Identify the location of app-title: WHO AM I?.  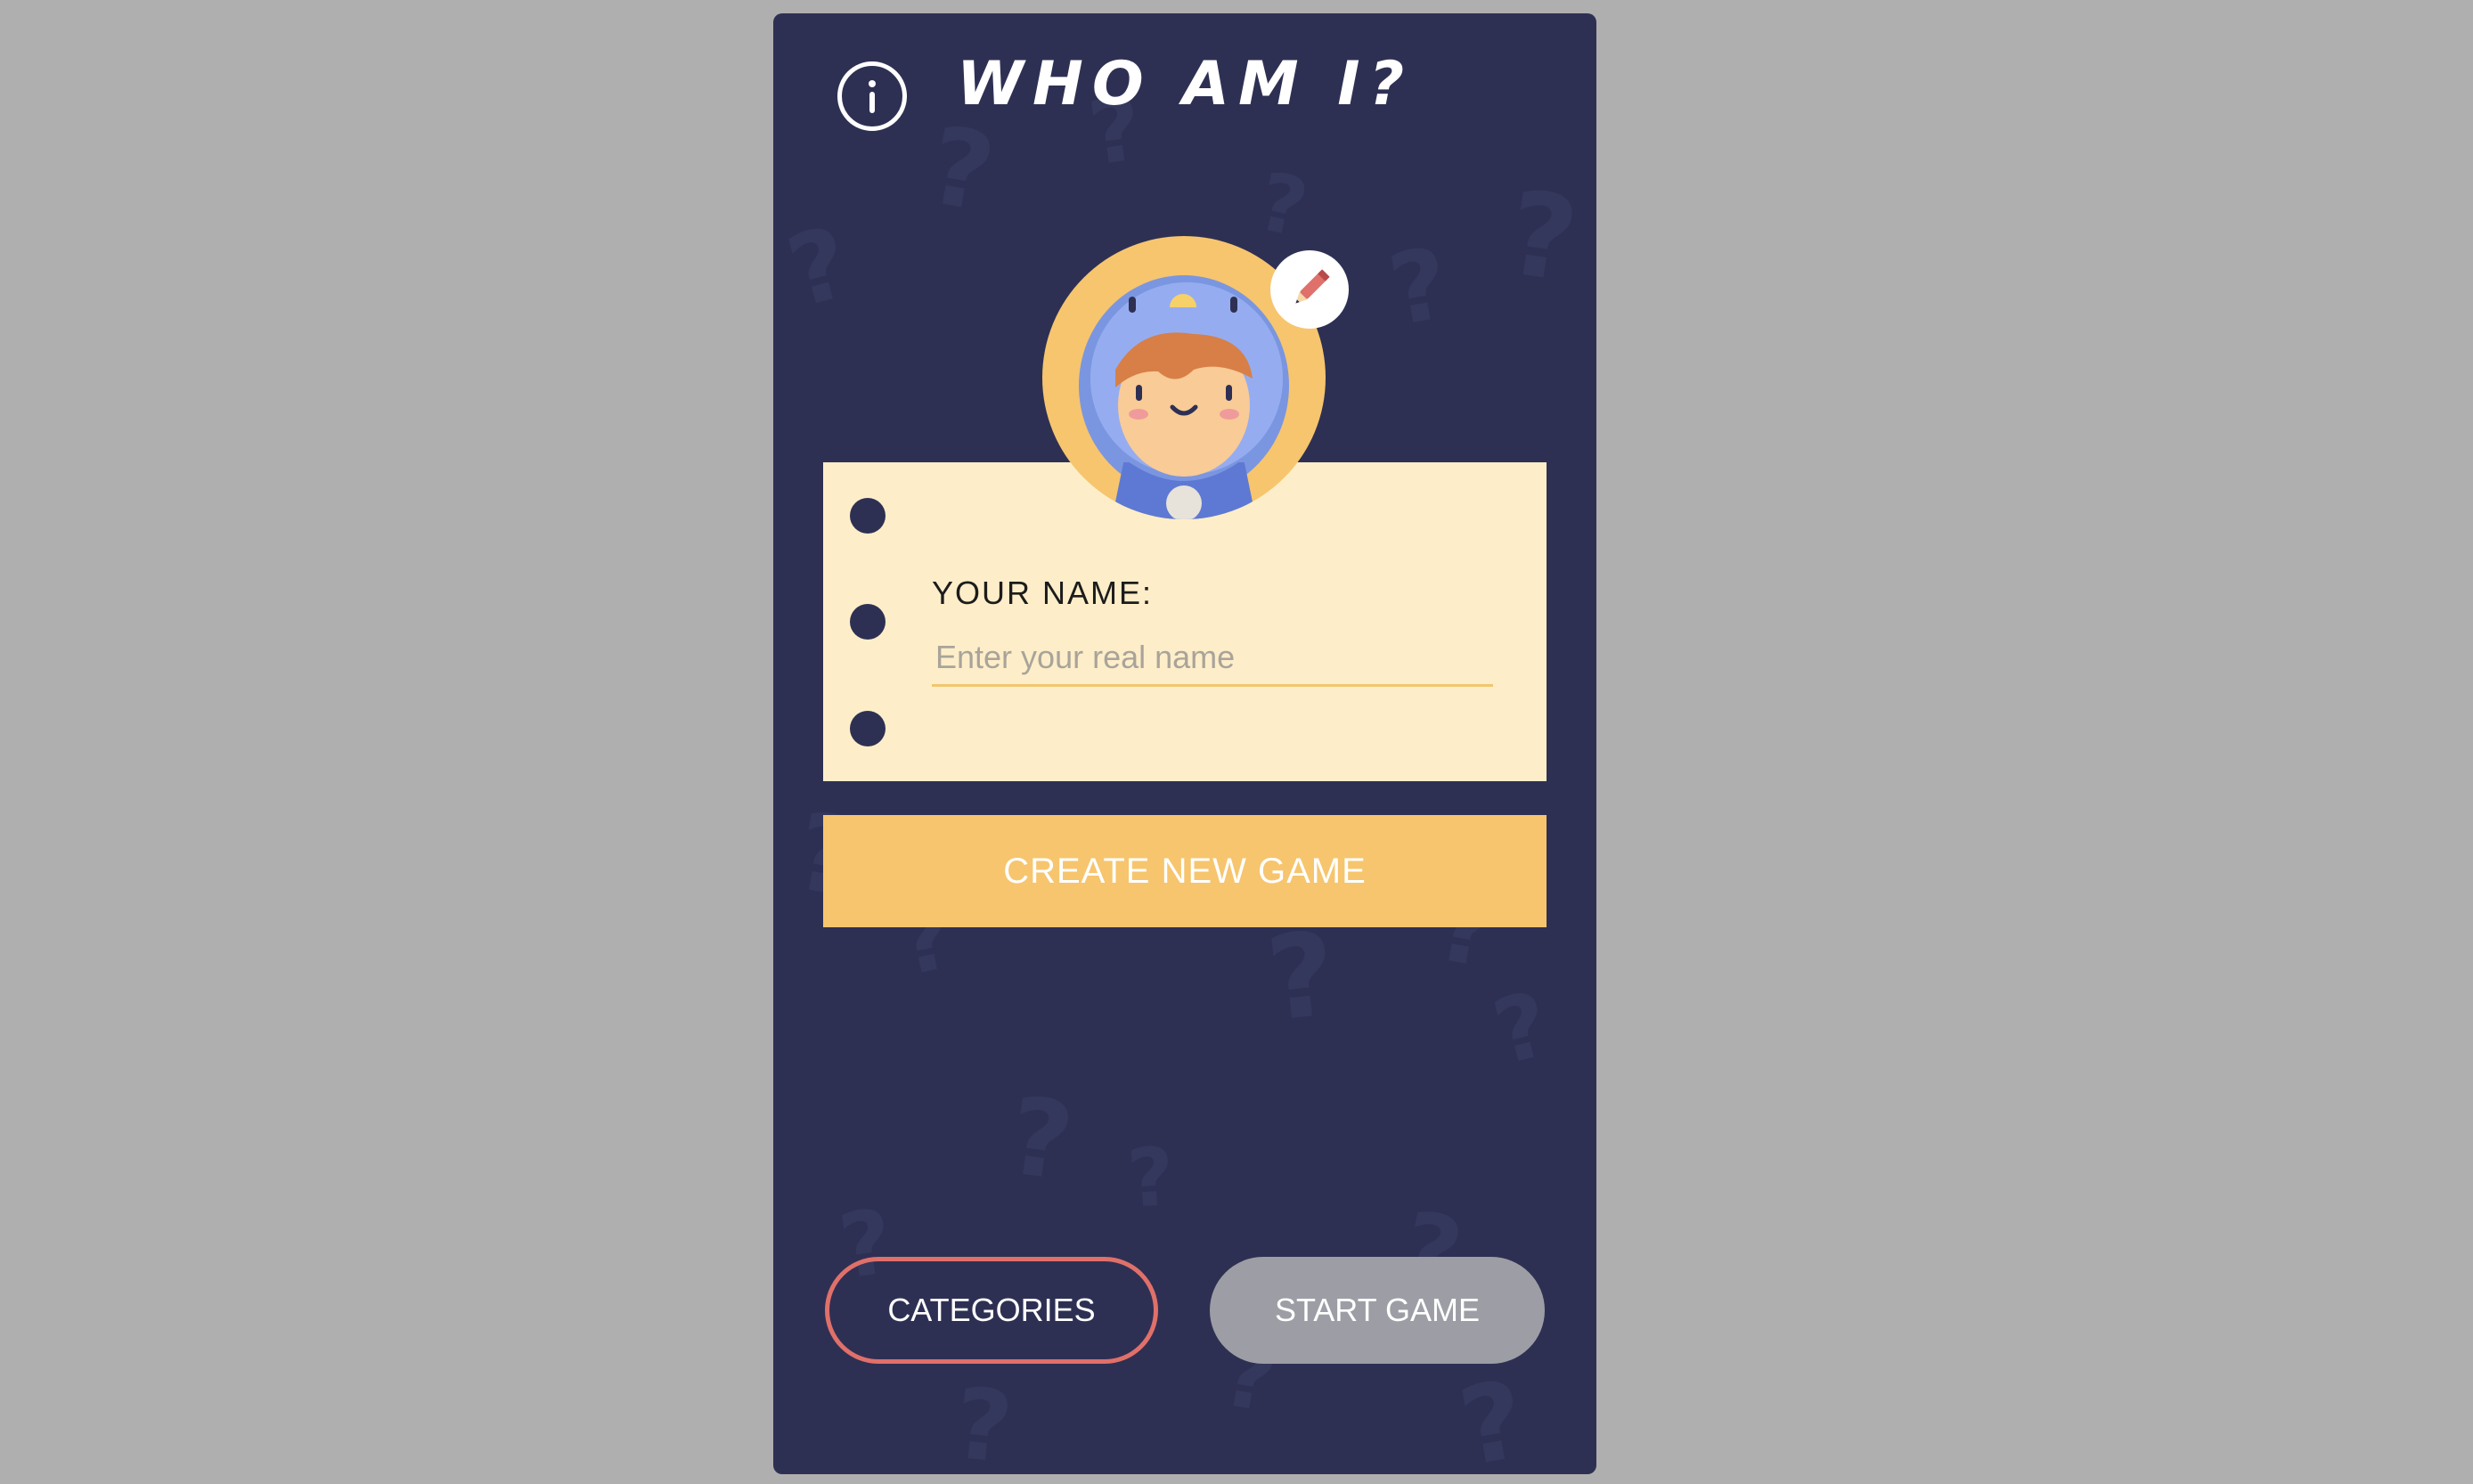
(1185, 84).